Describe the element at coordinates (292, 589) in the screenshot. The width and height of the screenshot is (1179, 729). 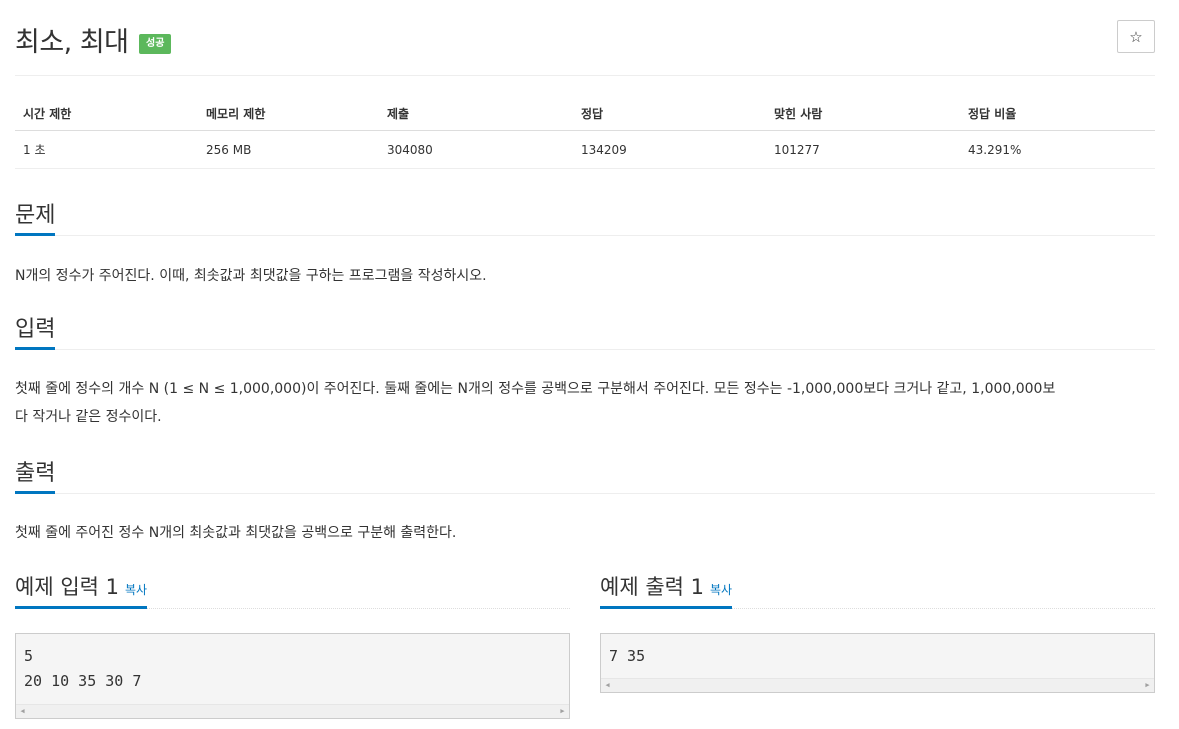
I see `sample-input-heading: 예제 입력 1 복사` at that location.